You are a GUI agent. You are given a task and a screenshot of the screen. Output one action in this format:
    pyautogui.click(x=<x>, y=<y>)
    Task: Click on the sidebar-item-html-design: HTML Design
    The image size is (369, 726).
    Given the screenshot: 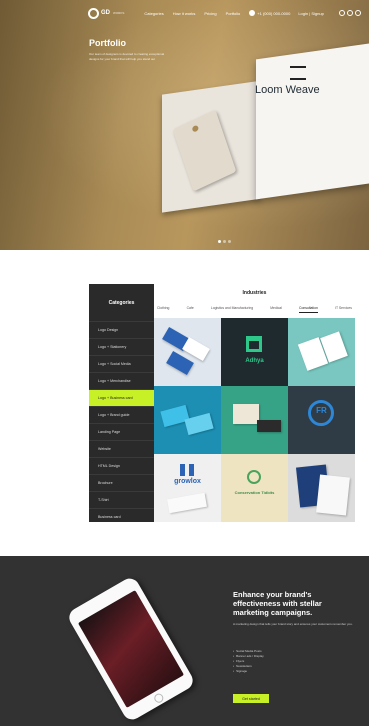 What is the action you would take?
    pyautogui.click(x=121, y=465)
    